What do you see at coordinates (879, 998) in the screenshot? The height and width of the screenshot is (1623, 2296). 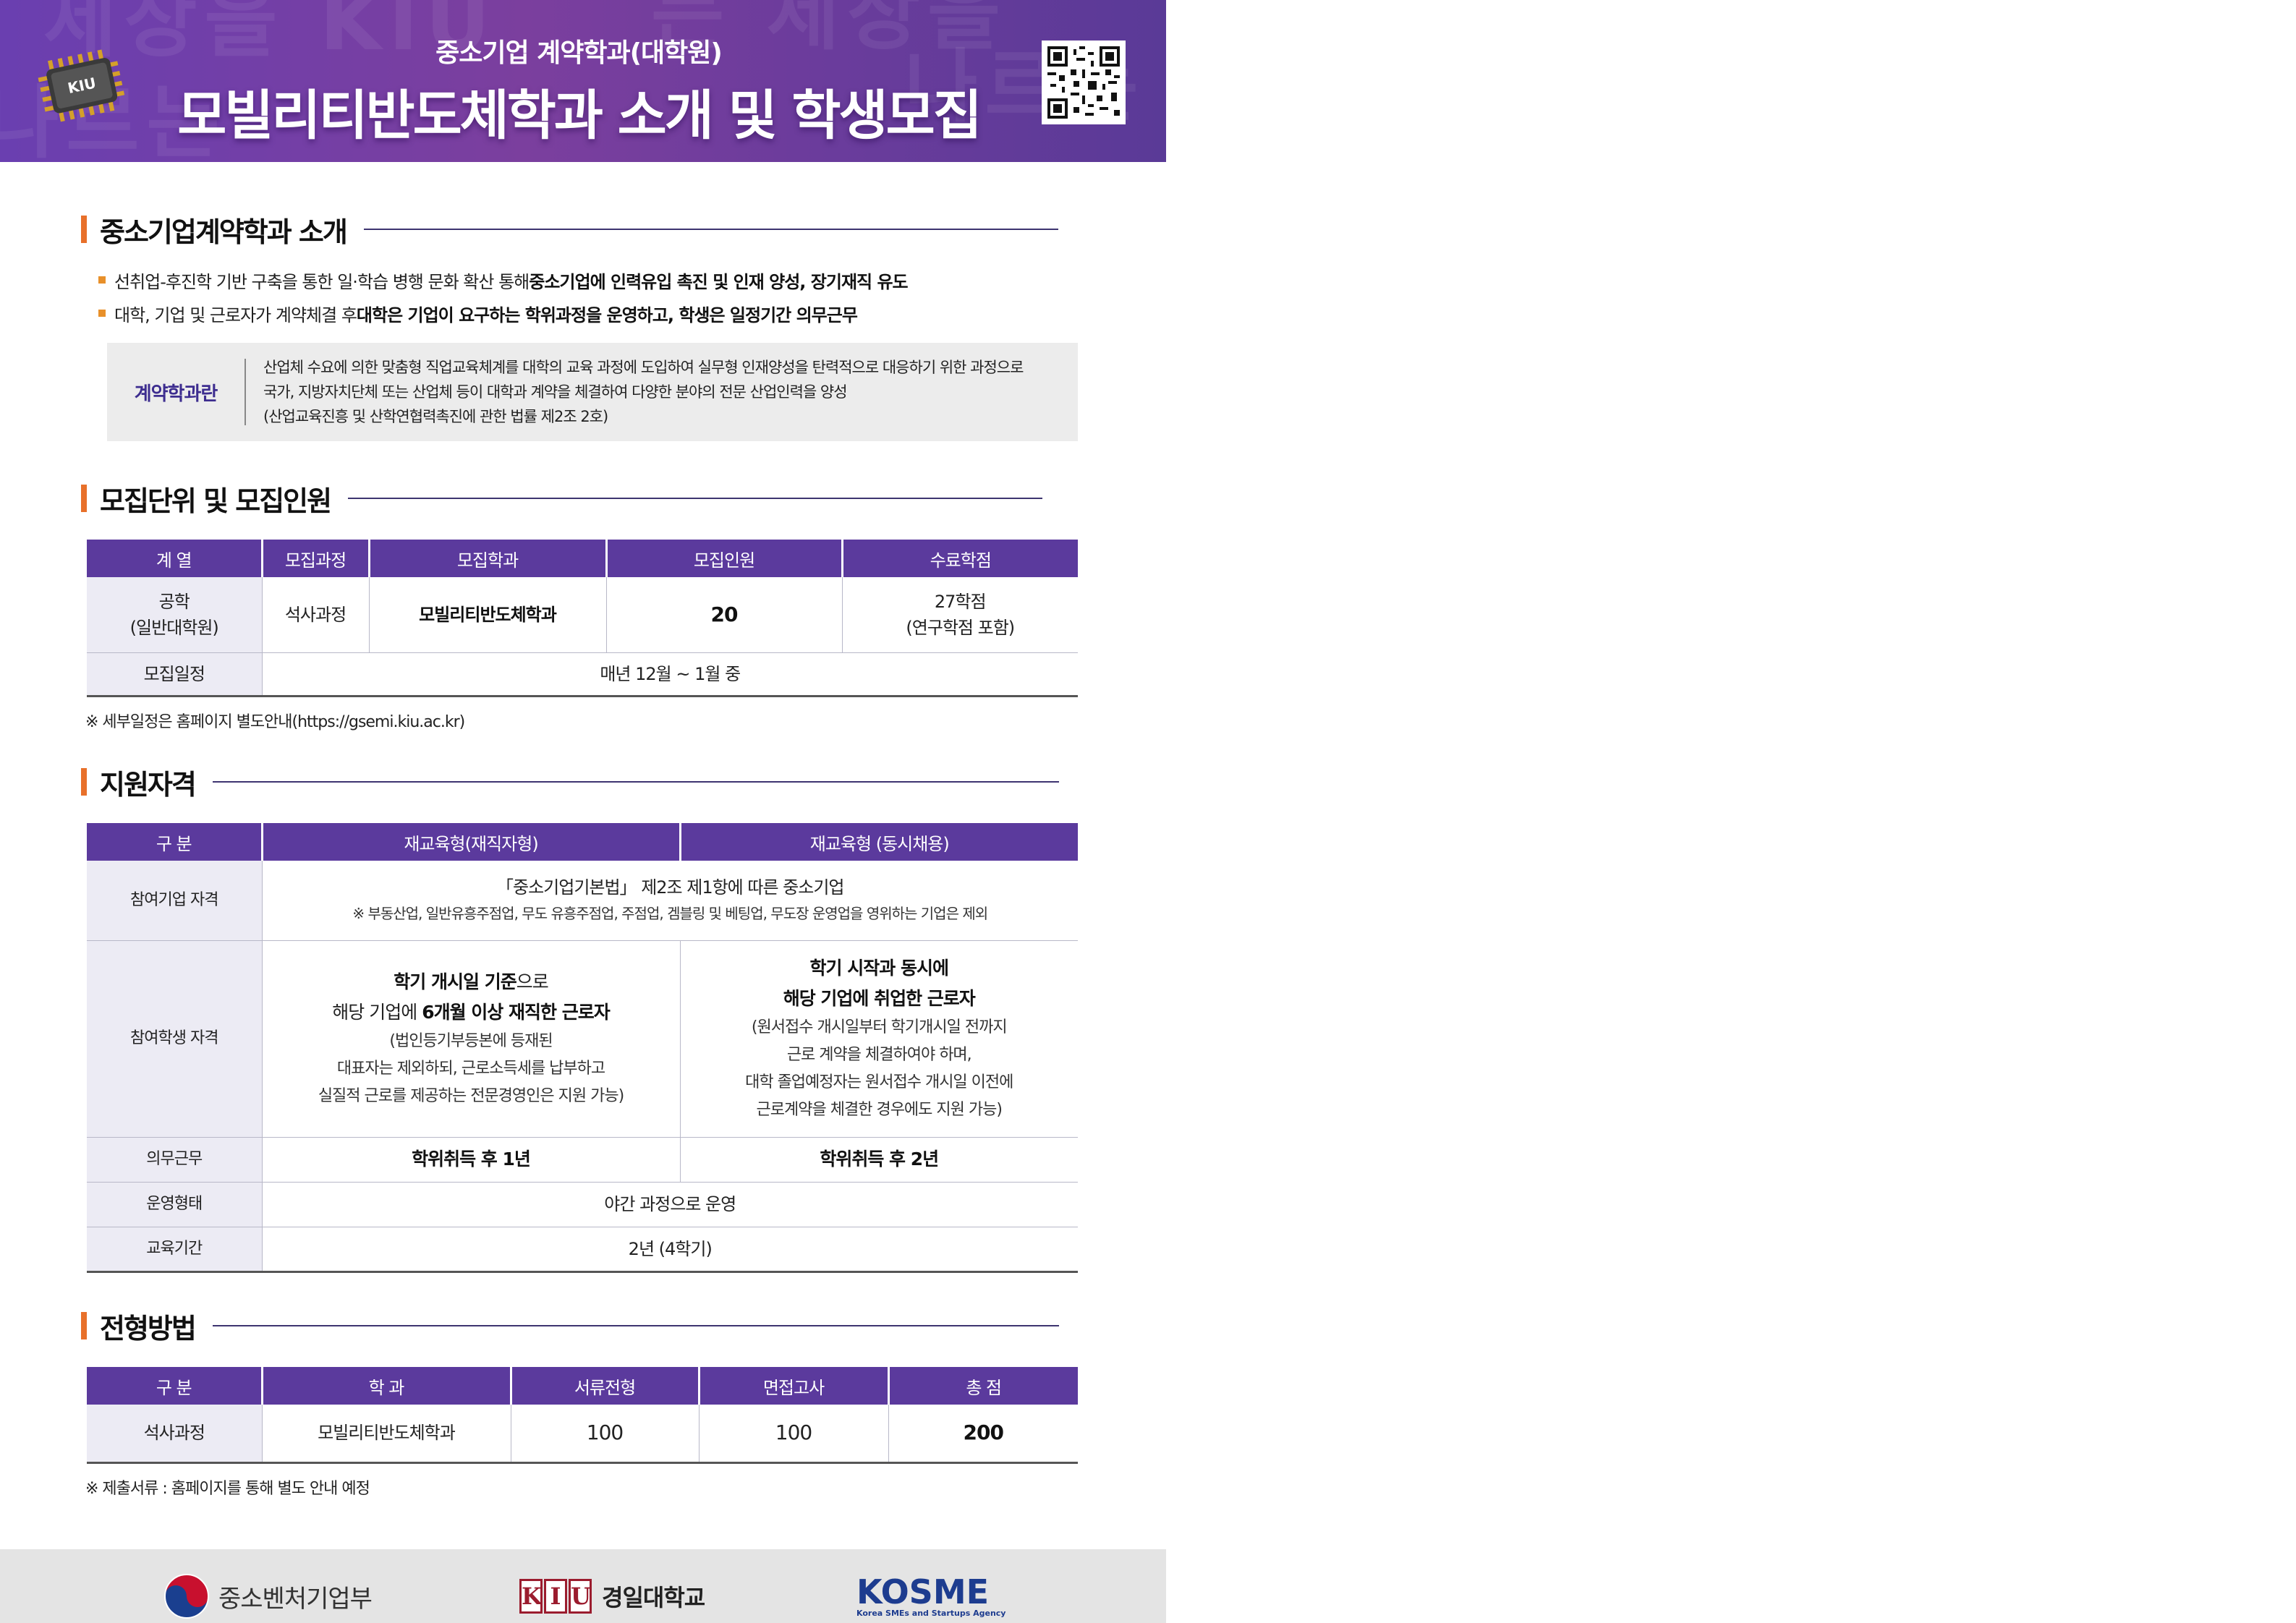 I see `student-col2-line: 해당 기업에 취업한 근로자` at bounding box center [879, 998].